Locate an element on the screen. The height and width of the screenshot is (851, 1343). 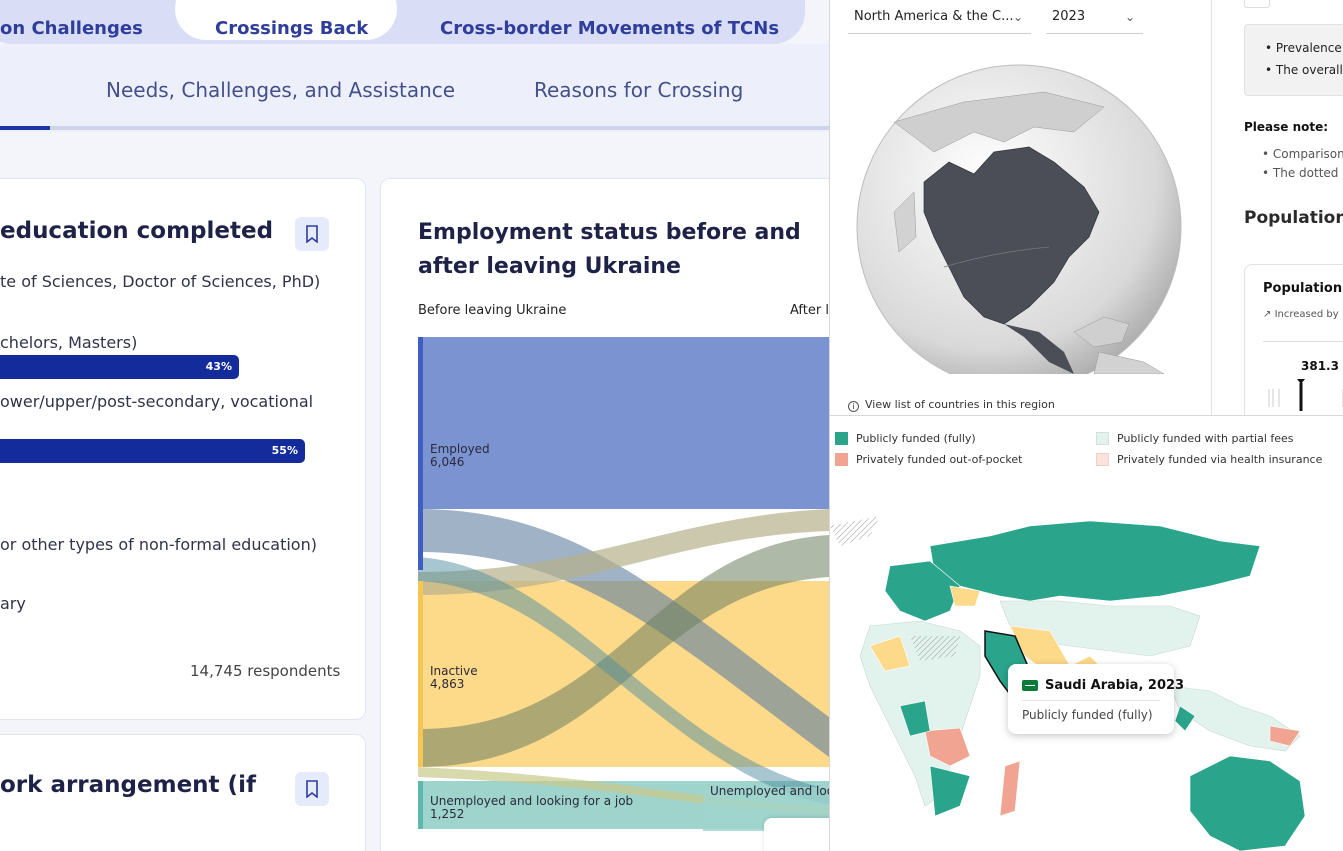
map-country-madagascar is located at coordinates (1010, 788).